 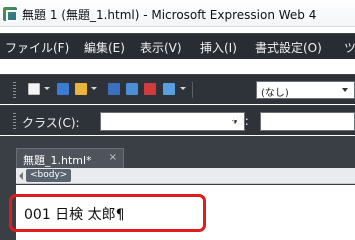 I want to click on tag-body-chip: <body>, so click(x=49, y=175).